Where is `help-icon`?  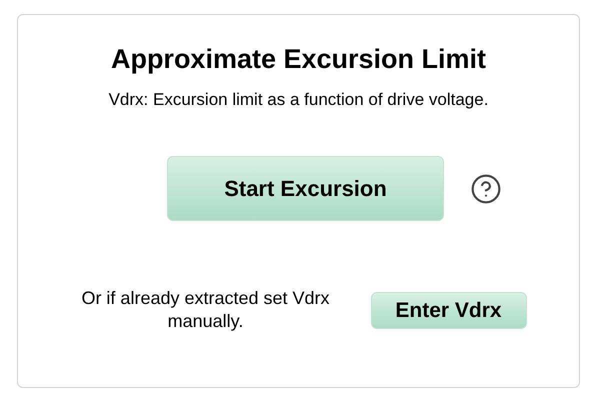
help-icon is located at coordinates (486, 188).